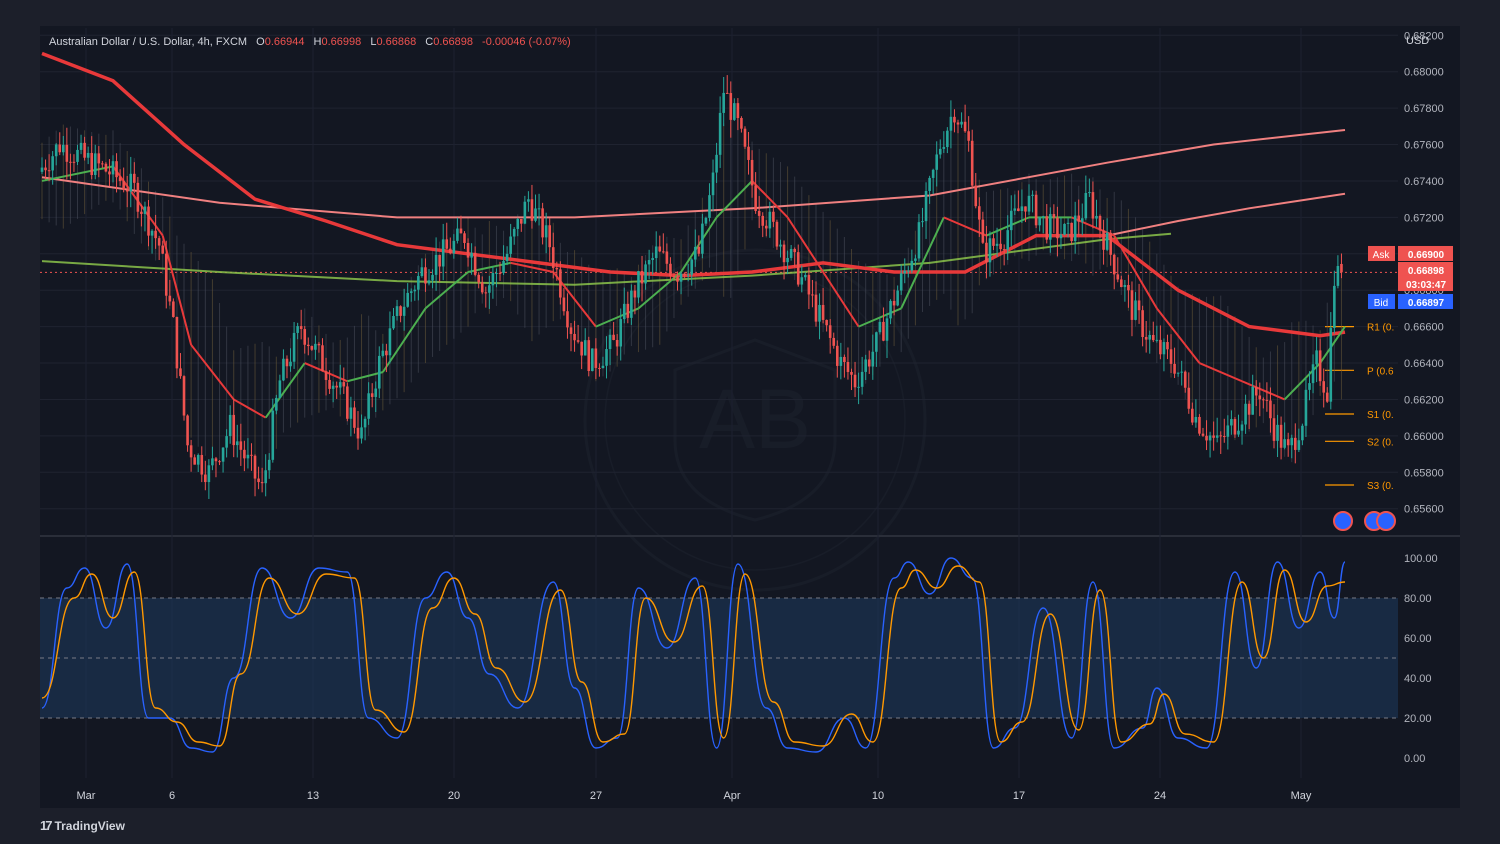 The width and height of the screenshot is (1500, 844). Describe the element at coordinates (89, 825) in the screenshot. I see `tradingview-name: TradingView` at that location.